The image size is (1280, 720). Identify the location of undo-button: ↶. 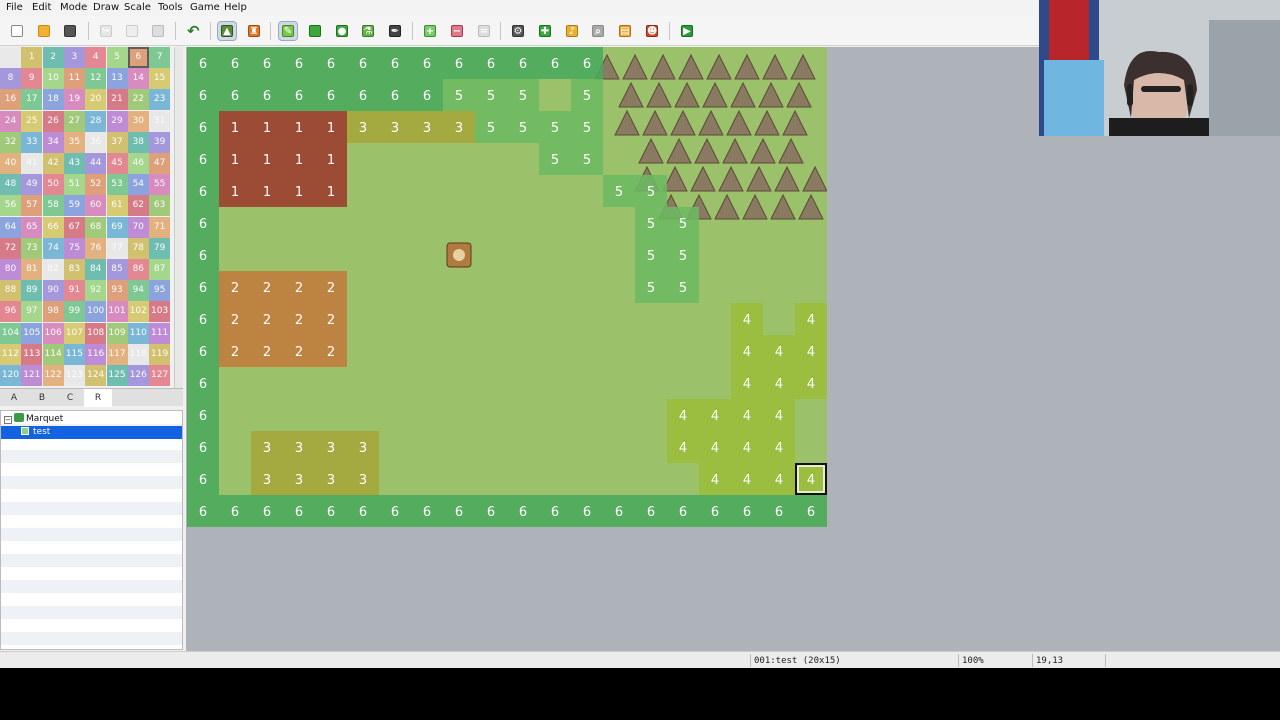
(193, 31).